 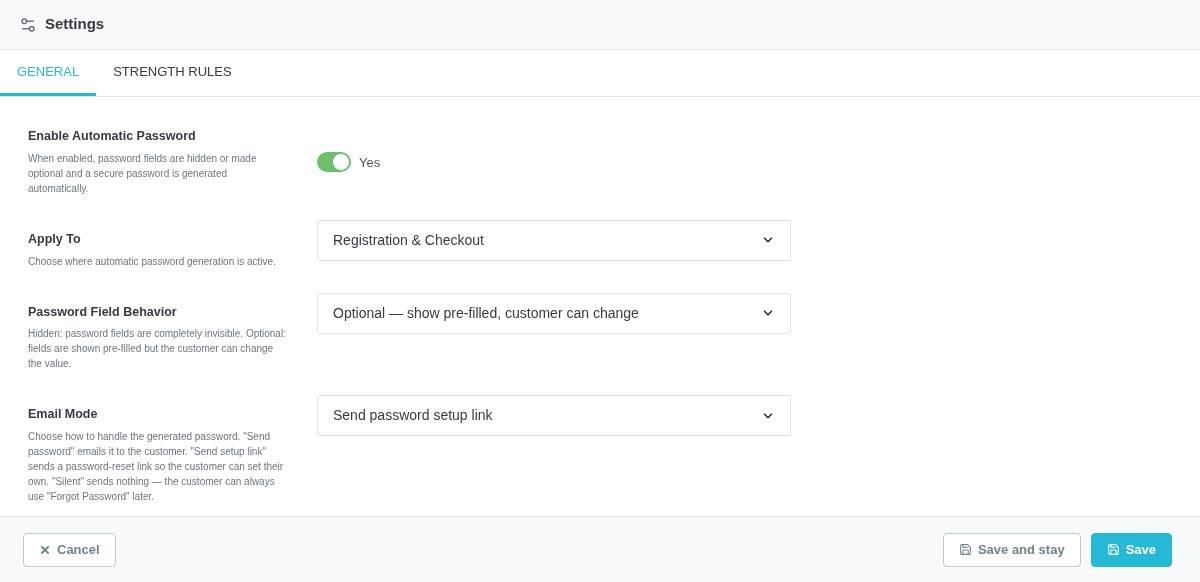 What do you see at coordinates (554, 313) in the screenshot?
I see `select-field: Optional — show pre-filled, customer can change` at bounding box center [554, 313].